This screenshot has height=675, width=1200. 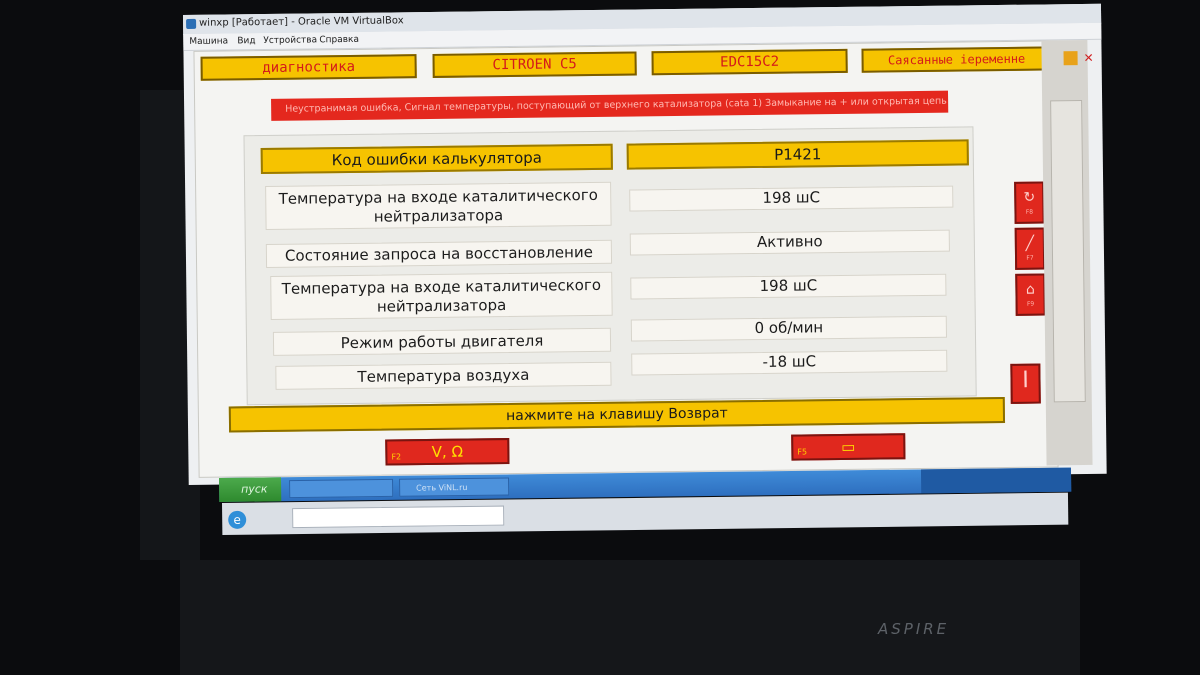 What do you see at coordinates (788, 286) in the screenshot?
I see `param-value-cat-inlet-temp-2: 198 шС` at bounding box center [788, 286].